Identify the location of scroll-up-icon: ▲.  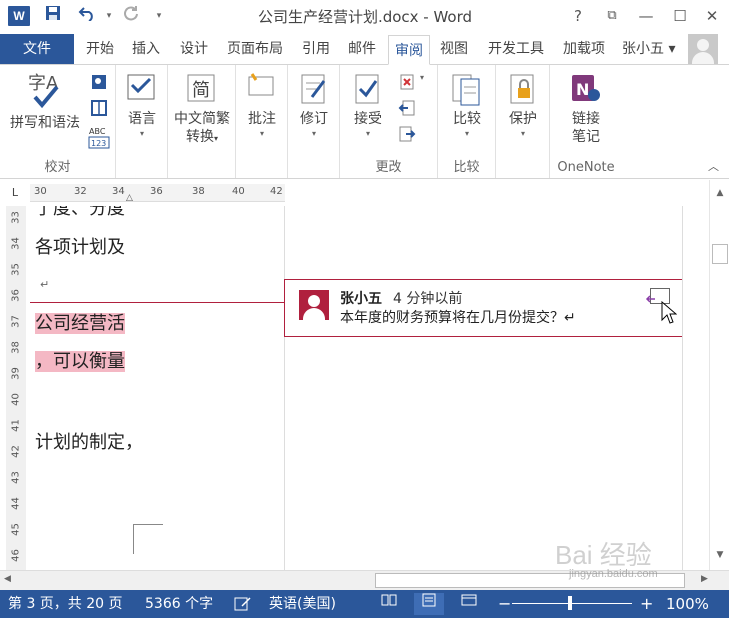
(720, 195).